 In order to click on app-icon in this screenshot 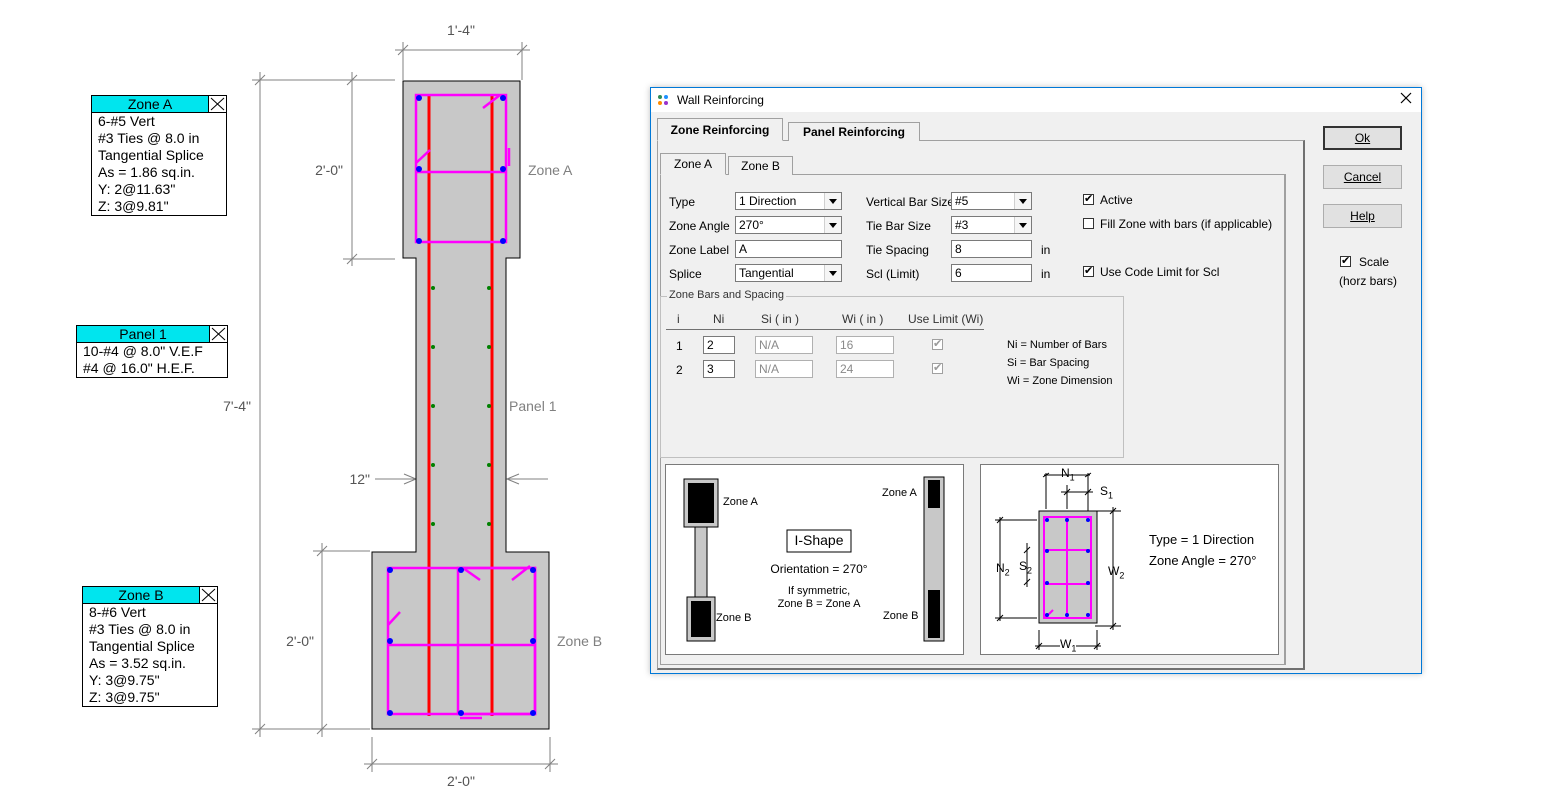, I will do `click(663, 100)`.